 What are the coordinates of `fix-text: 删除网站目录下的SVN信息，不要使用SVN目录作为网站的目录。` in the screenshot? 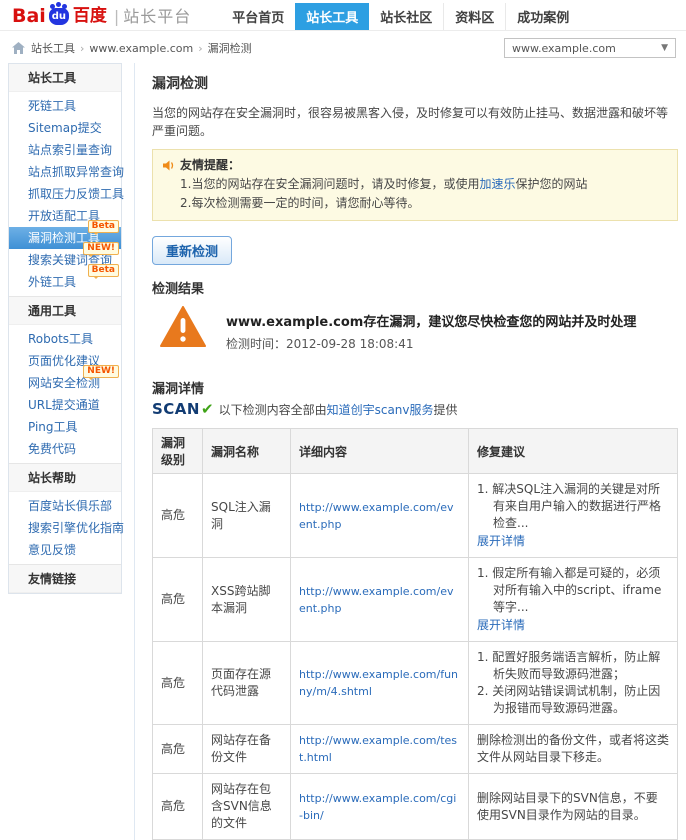 It's located at (567, 806).